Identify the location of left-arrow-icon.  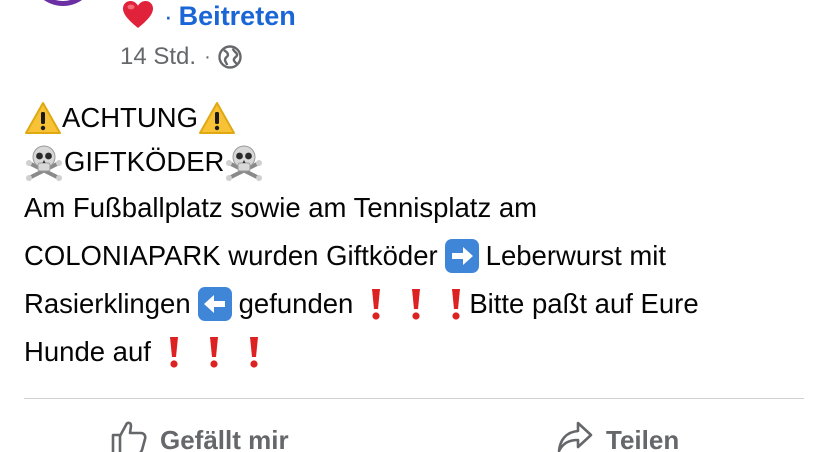
(215, 304).